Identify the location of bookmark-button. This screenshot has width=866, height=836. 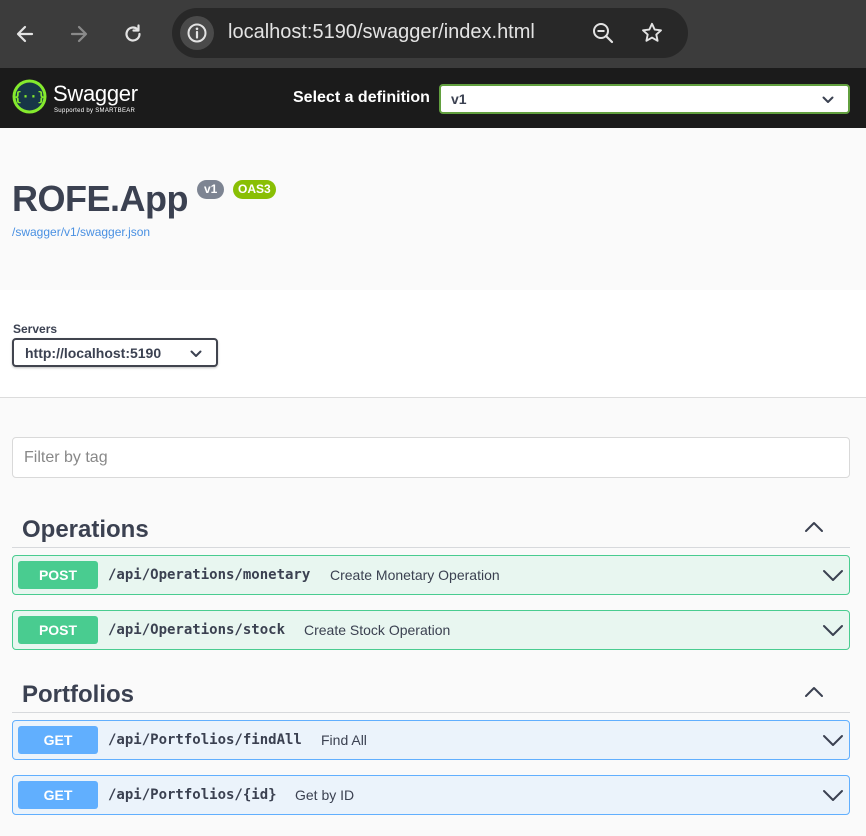
(652, 33).